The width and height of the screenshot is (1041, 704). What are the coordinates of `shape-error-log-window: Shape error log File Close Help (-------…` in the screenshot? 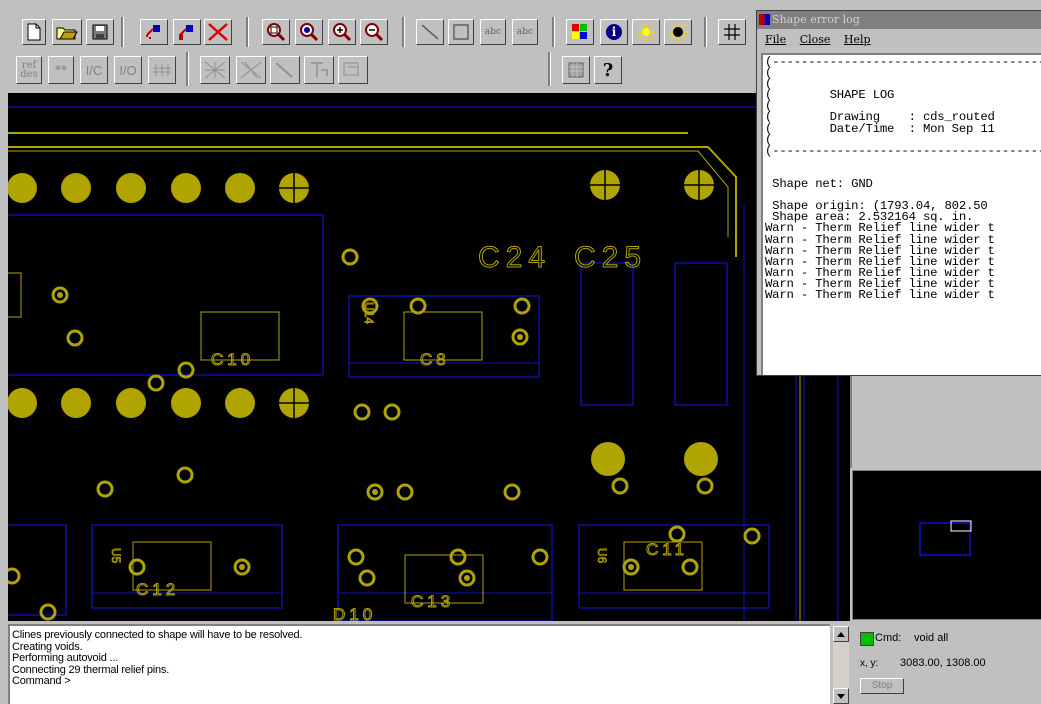 It's located at (898, 193).